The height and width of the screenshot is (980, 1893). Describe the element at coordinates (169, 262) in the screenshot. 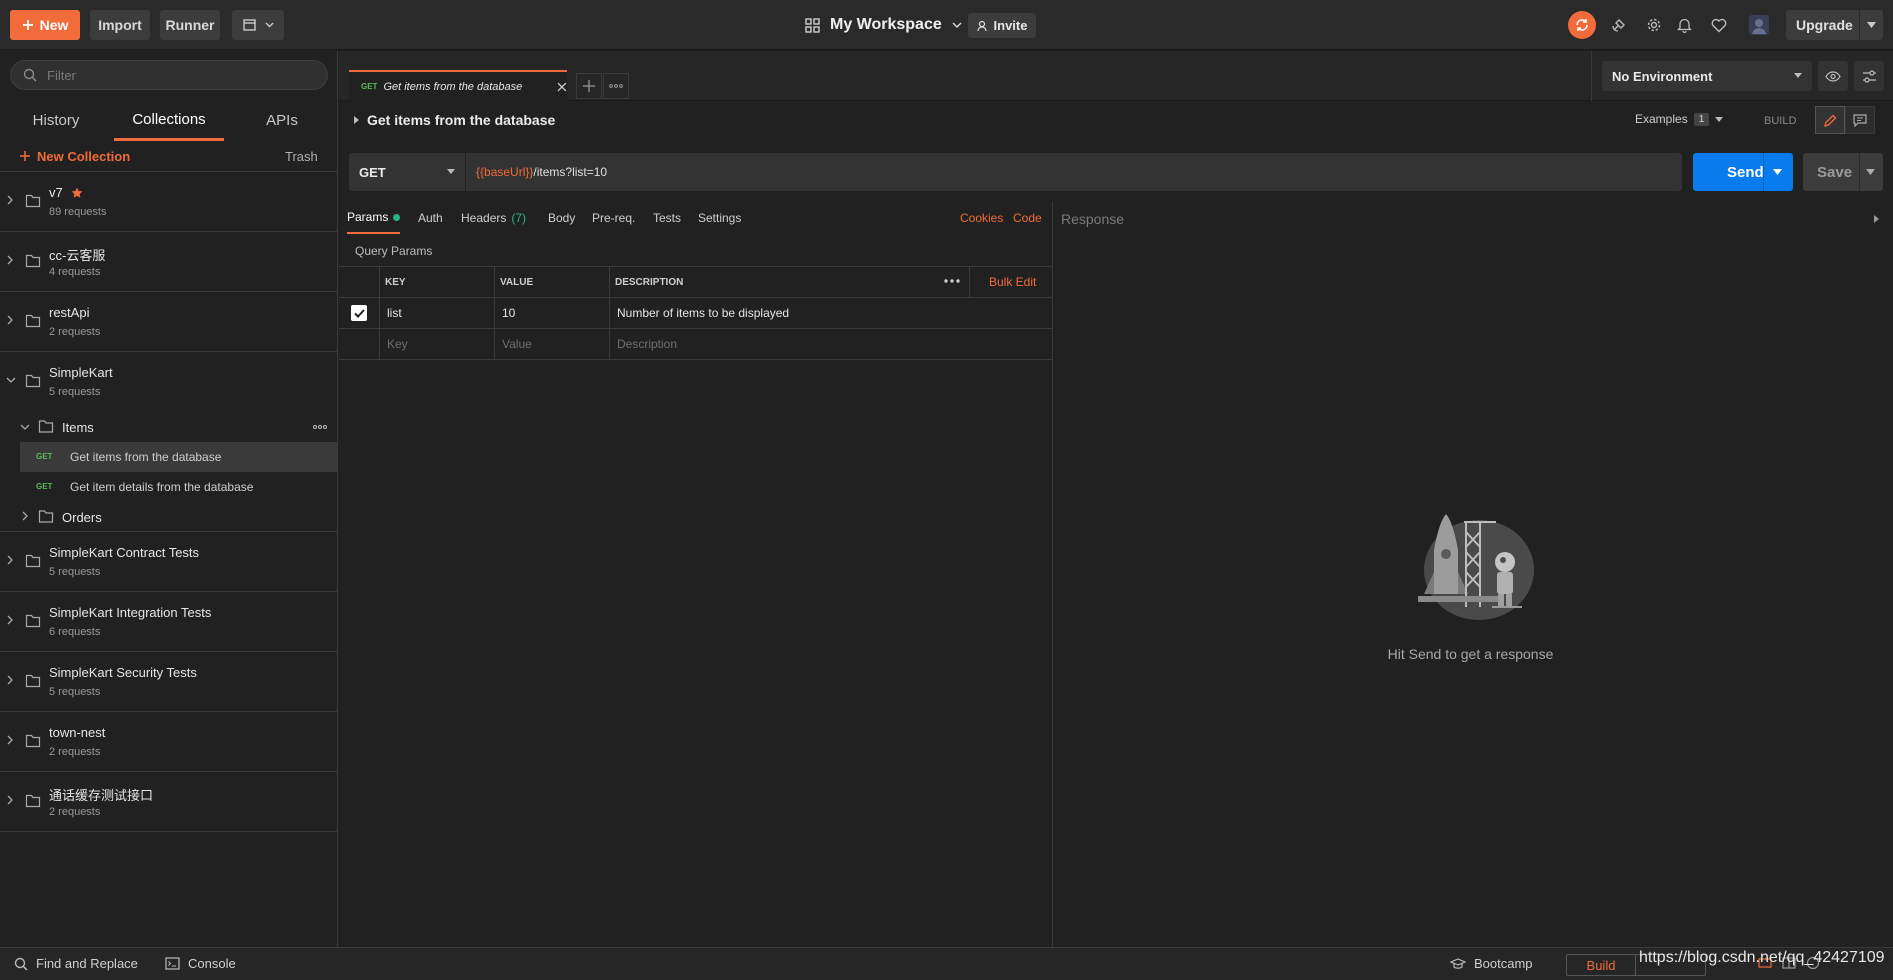

I see `collection-item: cc-云客服 4 requests` at that location.